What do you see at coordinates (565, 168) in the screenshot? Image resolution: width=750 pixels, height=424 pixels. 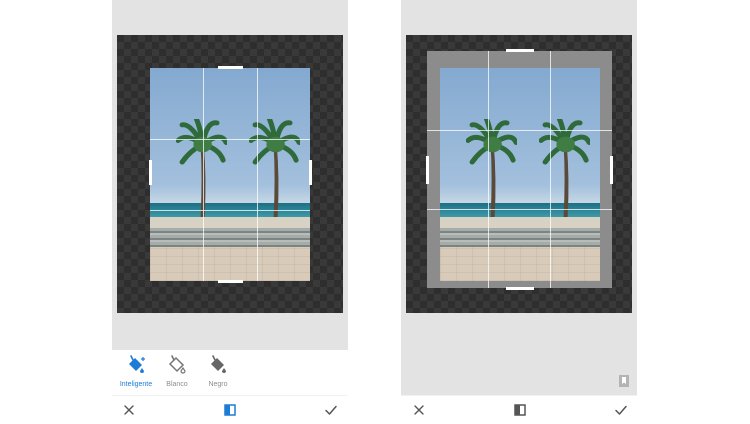 I see `palm-tree-right` at bounding box center [565, 168].